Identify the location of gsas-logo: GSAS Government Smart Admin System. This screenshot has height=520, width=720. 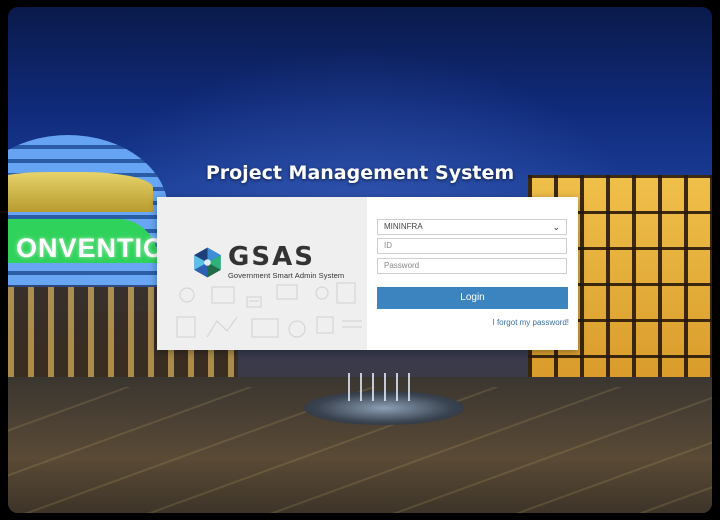
(267, 262).